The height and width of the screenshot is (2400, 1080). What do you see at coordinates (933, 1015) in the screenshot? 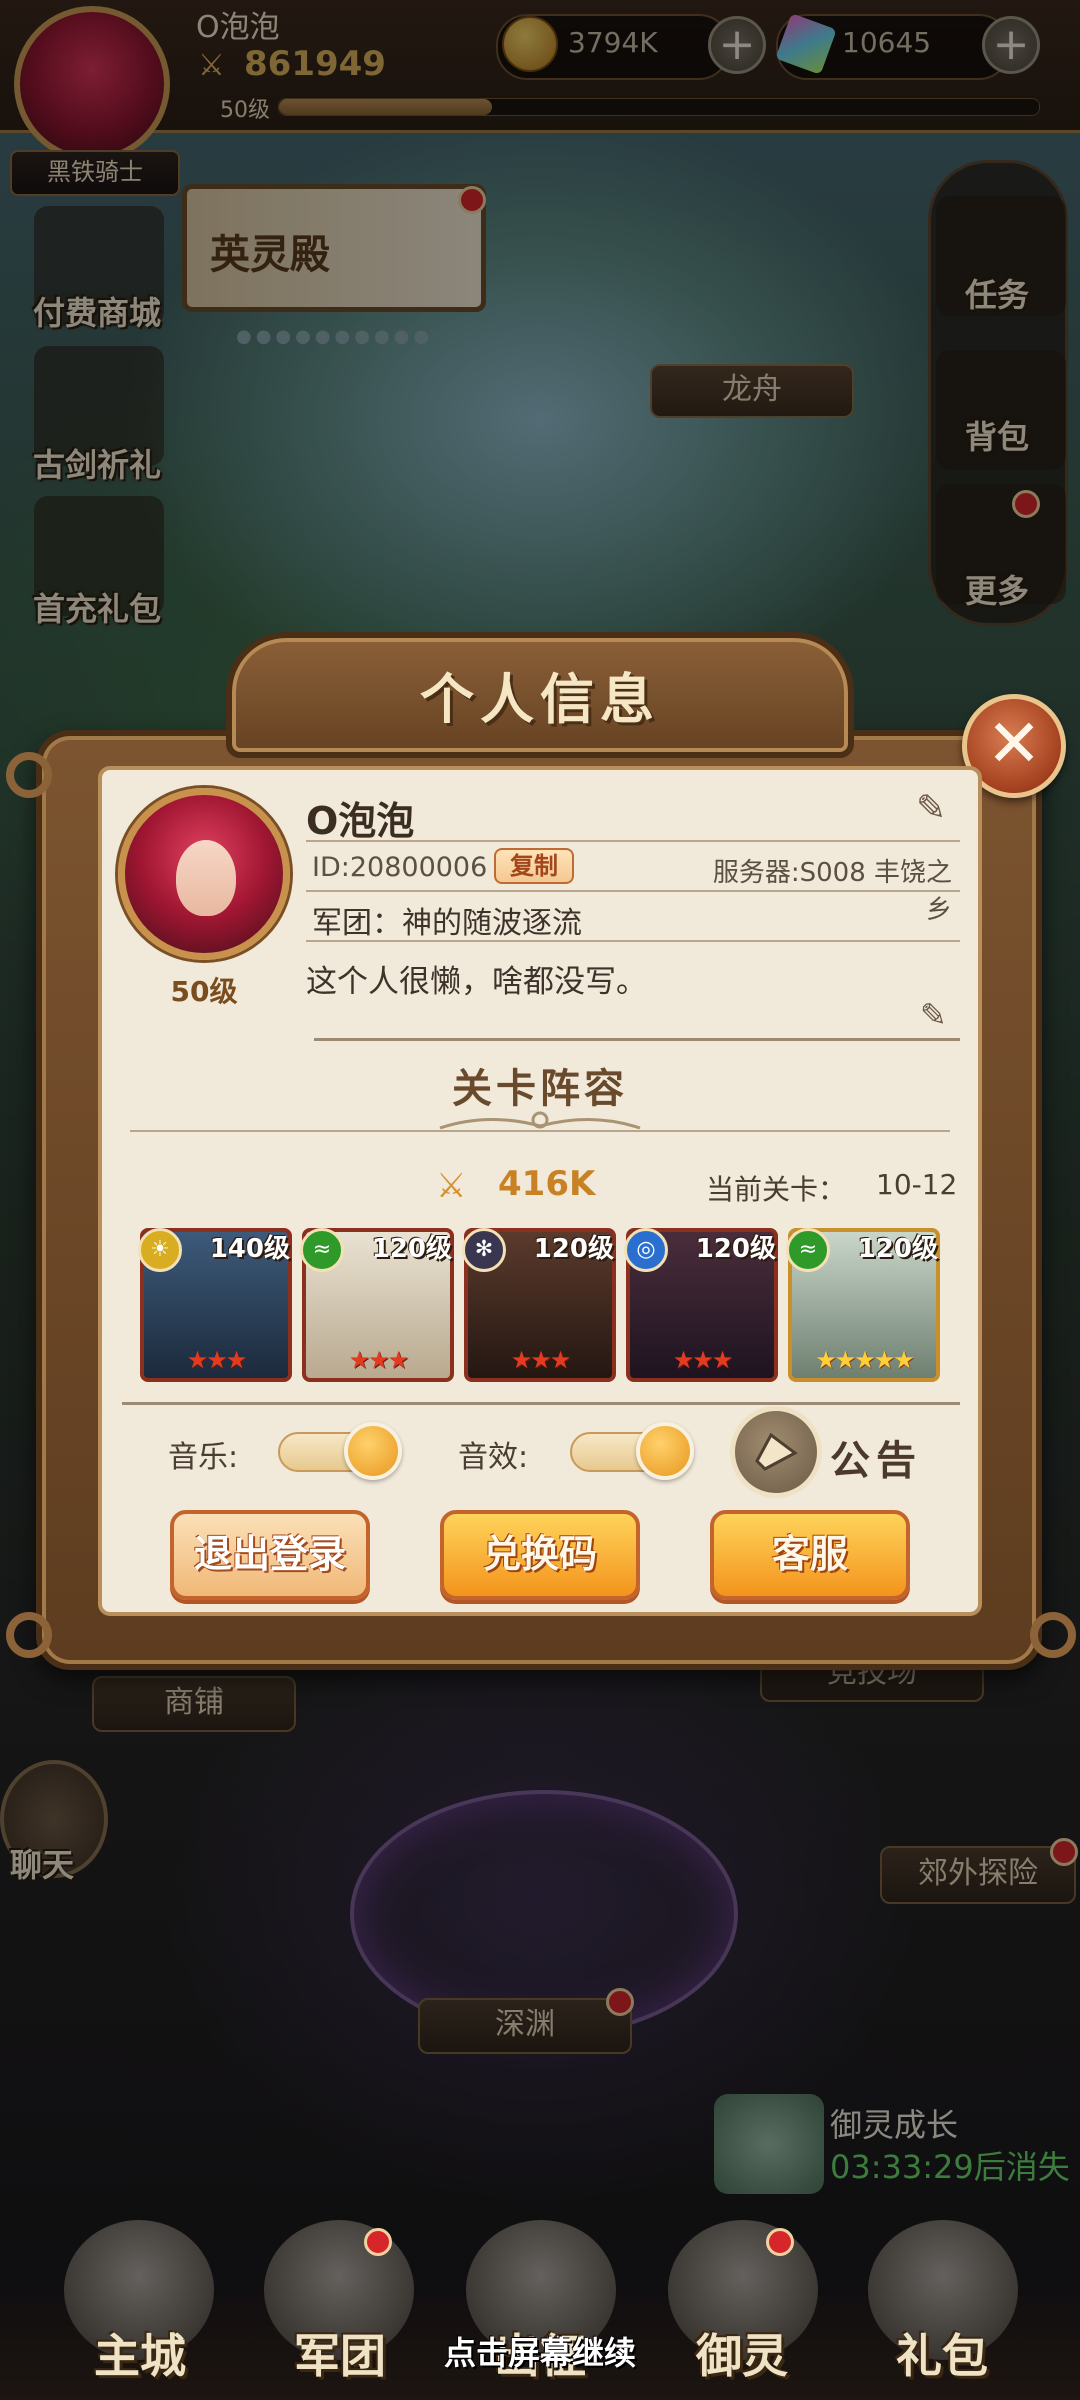
I see `edit-signature-icon: ✎` at bounding box center [933, 1015].